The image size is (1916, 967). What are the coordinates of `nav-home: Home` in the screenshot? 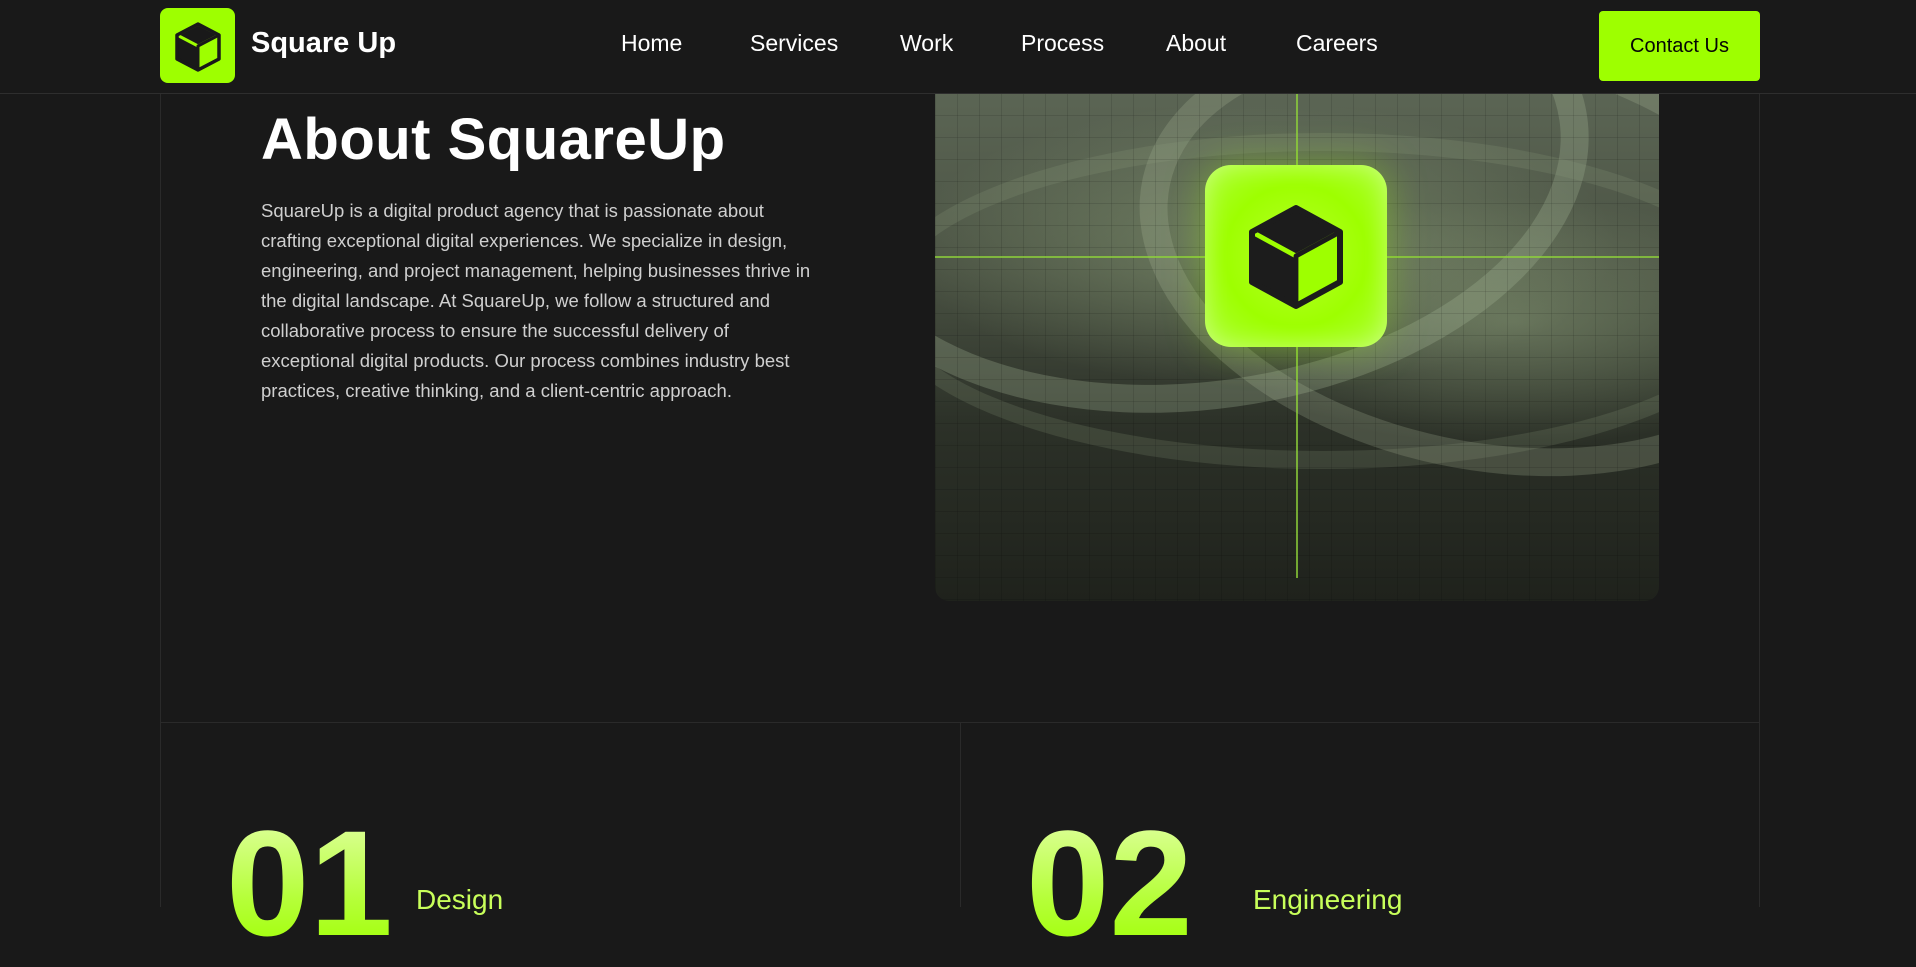 It's located at (651, 46).